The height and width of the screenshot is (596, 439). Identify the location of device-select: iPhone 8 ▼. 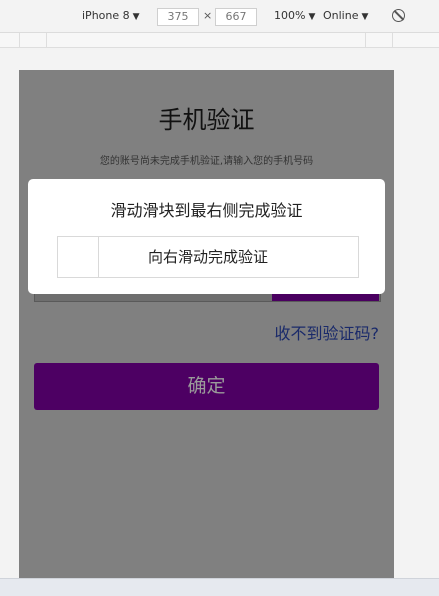
(111, 15).